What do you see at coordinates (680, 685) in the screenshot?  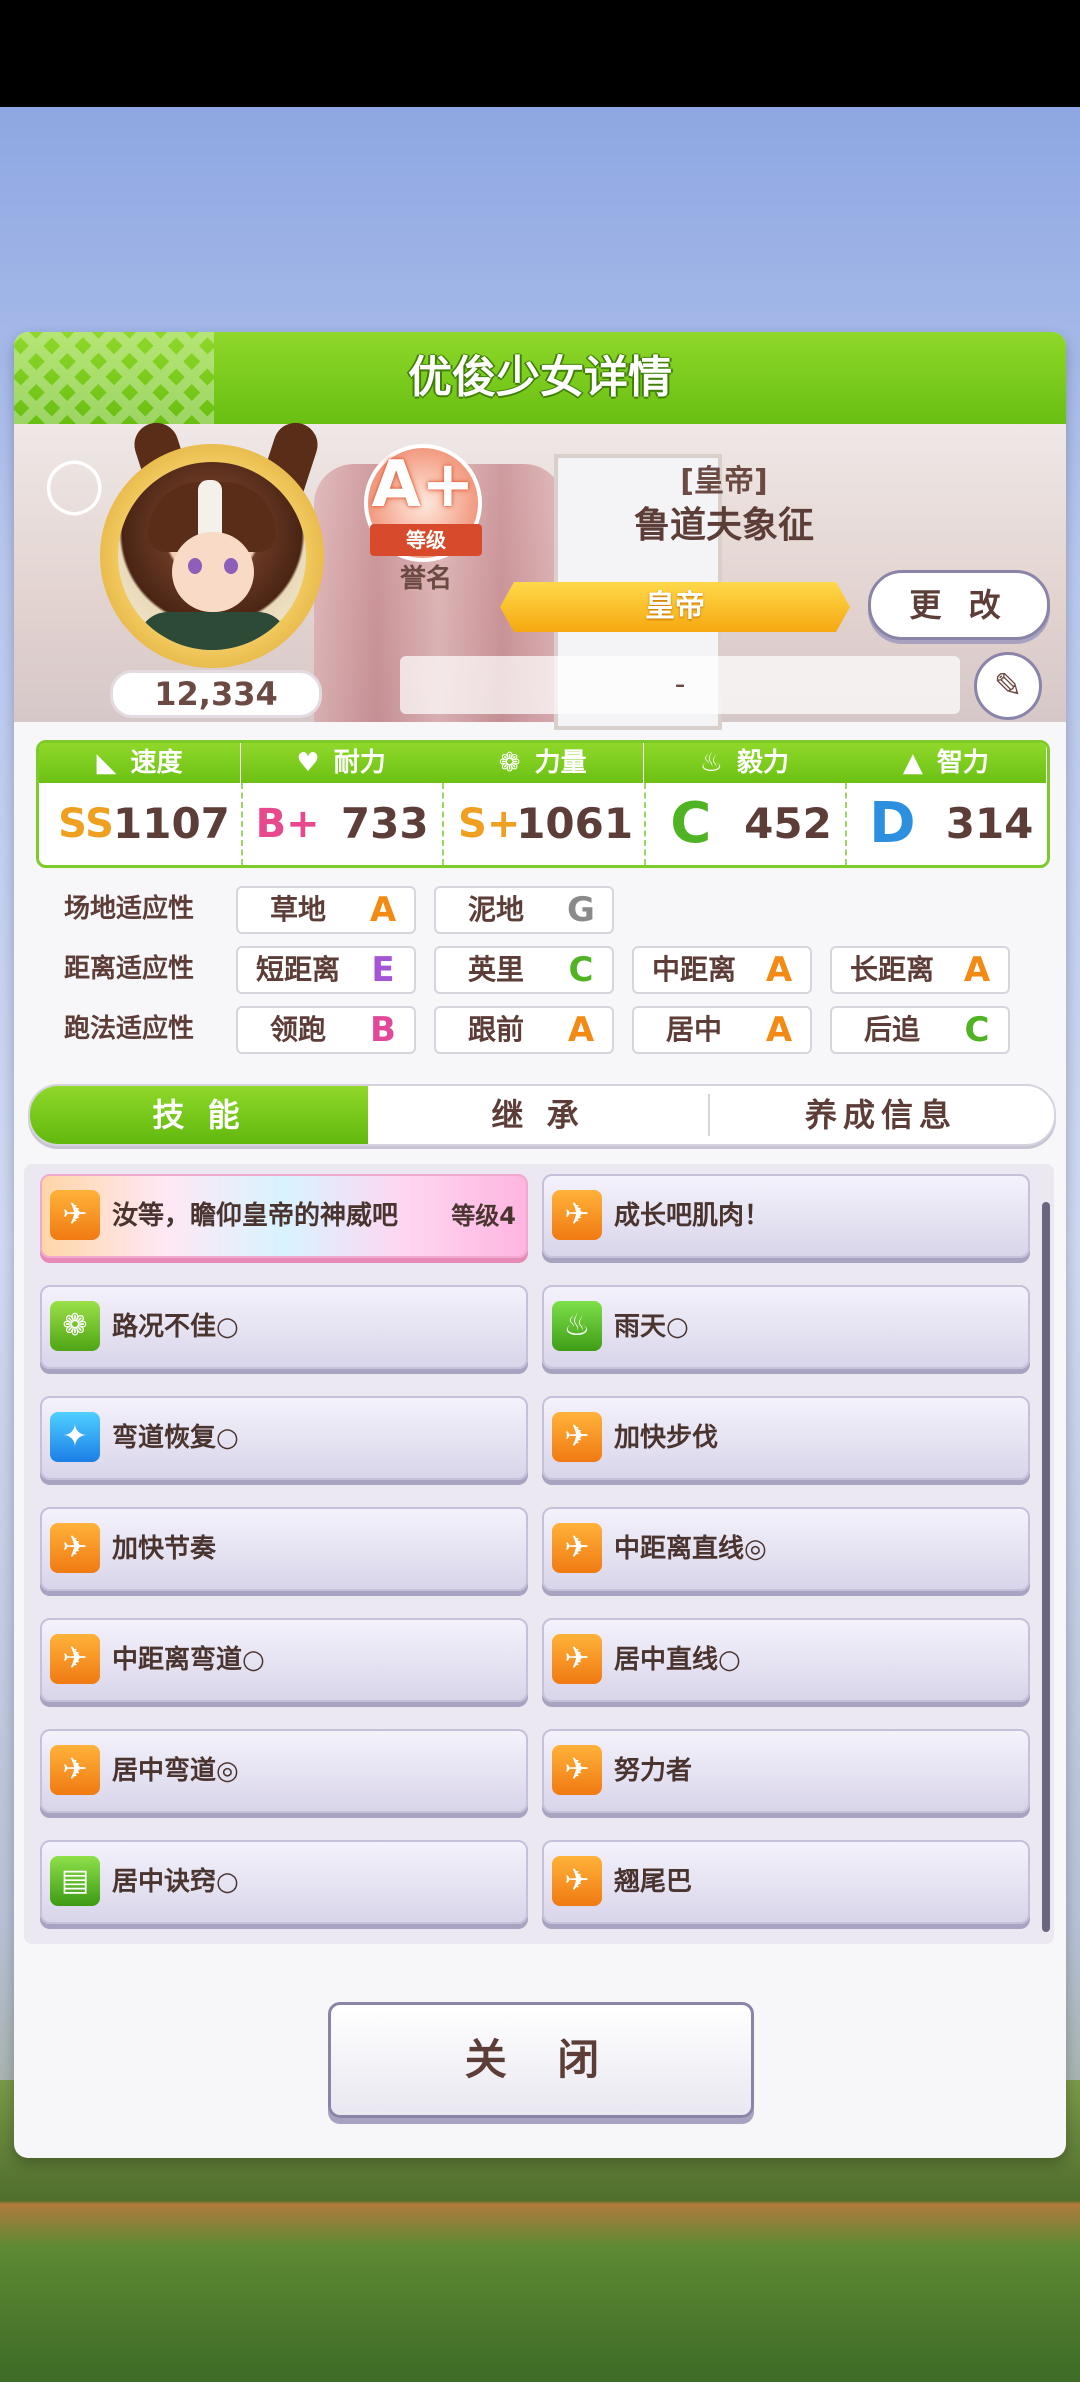 I see `memo-field: -` at bounding box center [680, 685].